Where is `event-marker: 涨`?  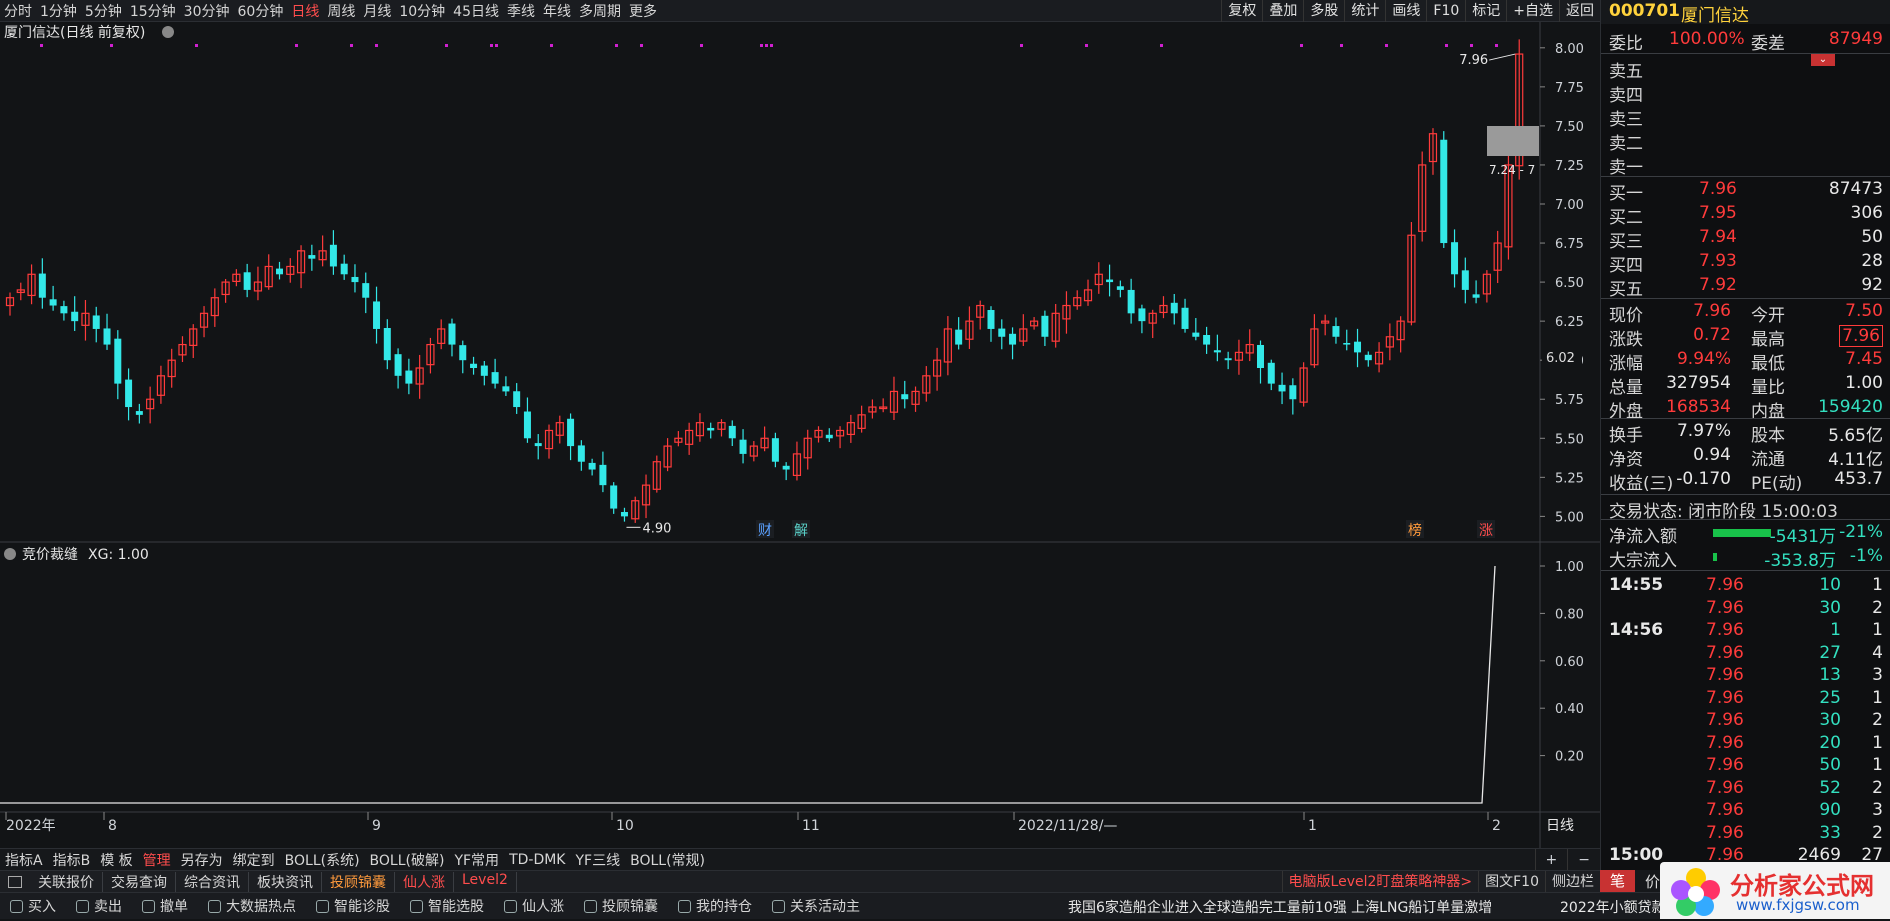
event-marker: 涨 is located at coordinates (1486, 529).